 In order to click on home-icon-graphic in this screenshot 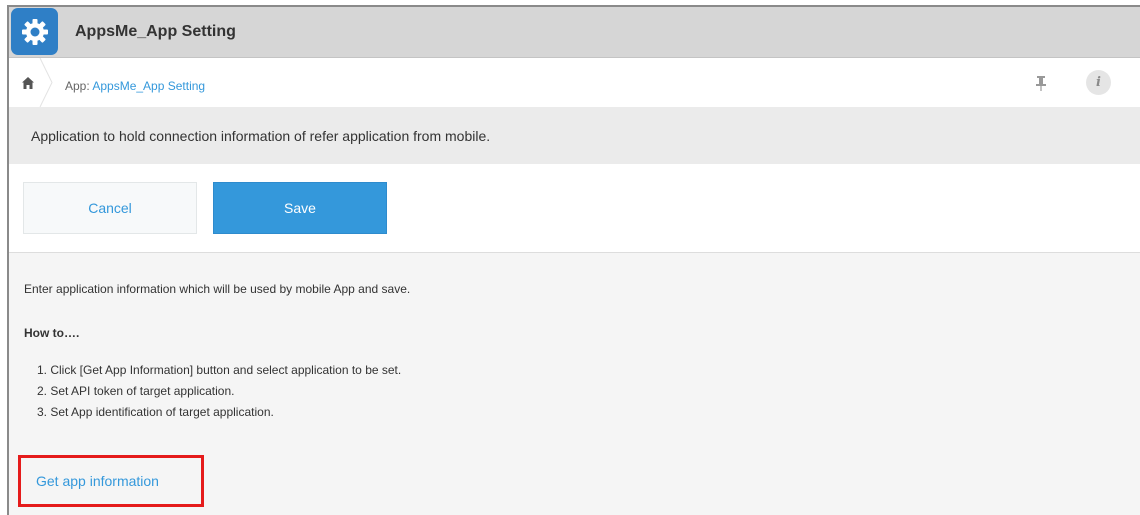, I will do `click(28, 82)`.